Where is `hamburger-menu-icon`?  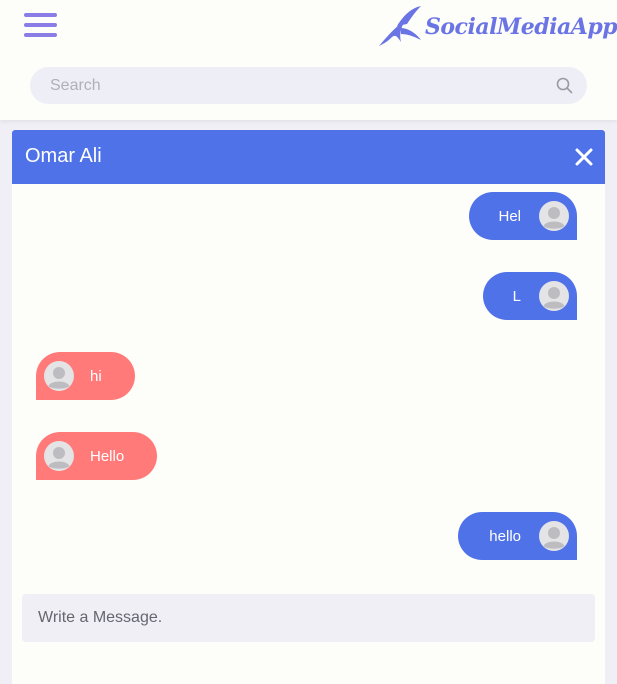 hamburger-menu-icon is located at coordinates (40, 25).